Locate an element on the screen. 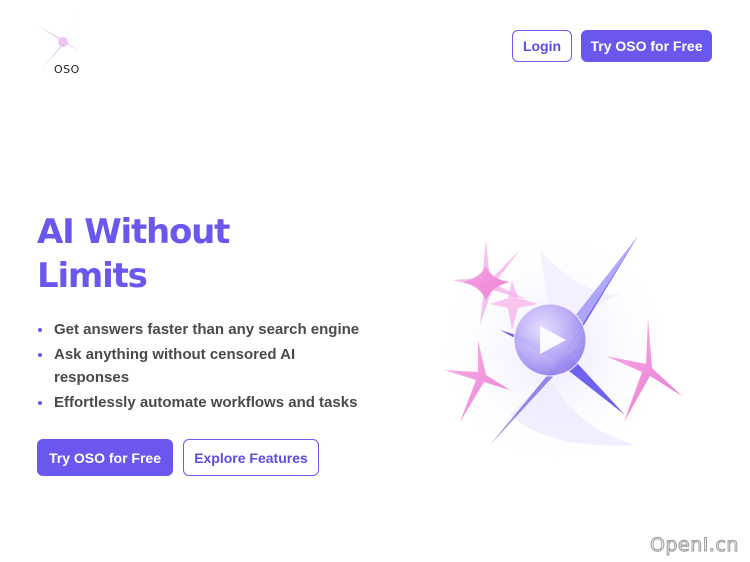 The height and width of the screenshot is (562, 750). brand-logo: OSO is located at coordinates (66, 45).